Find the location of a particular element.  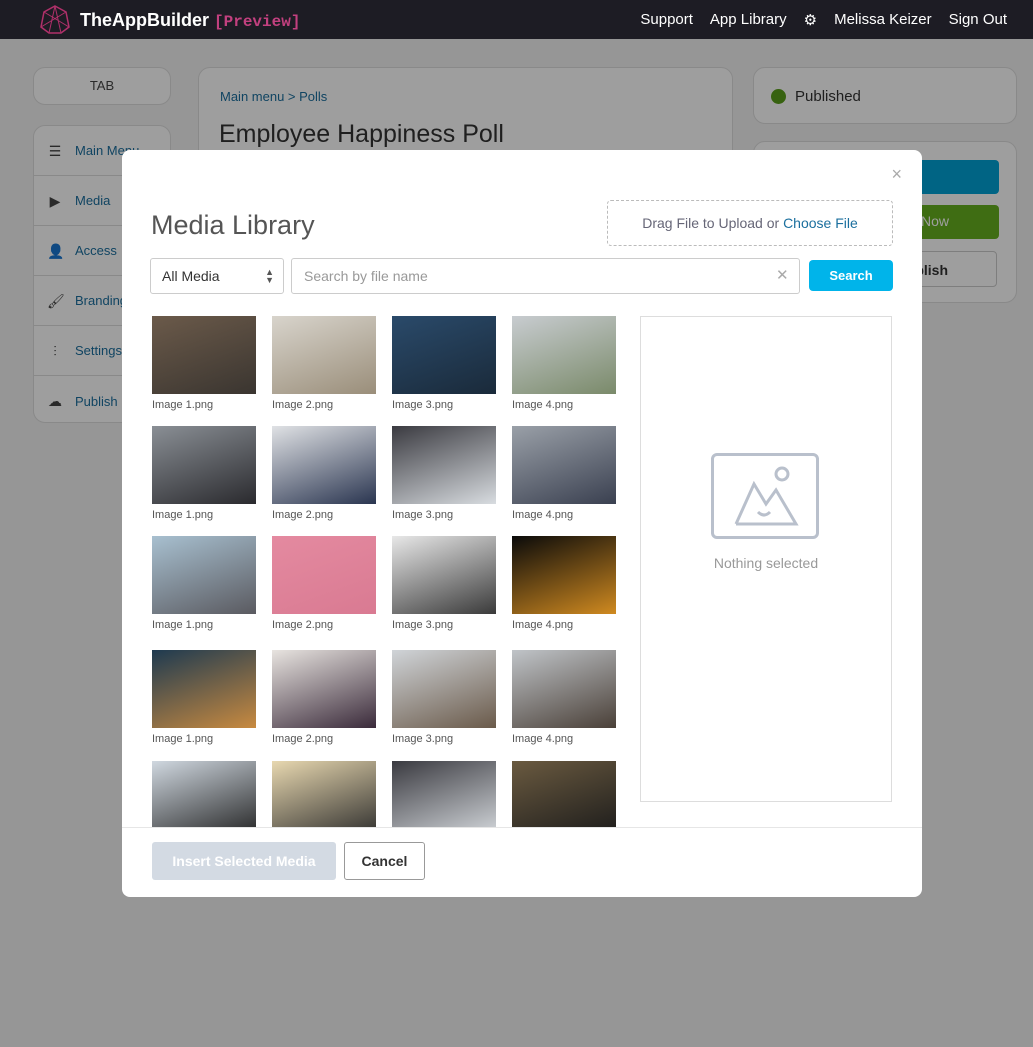

preview-panel: Nothing selected is located at coordinates (766, 559).